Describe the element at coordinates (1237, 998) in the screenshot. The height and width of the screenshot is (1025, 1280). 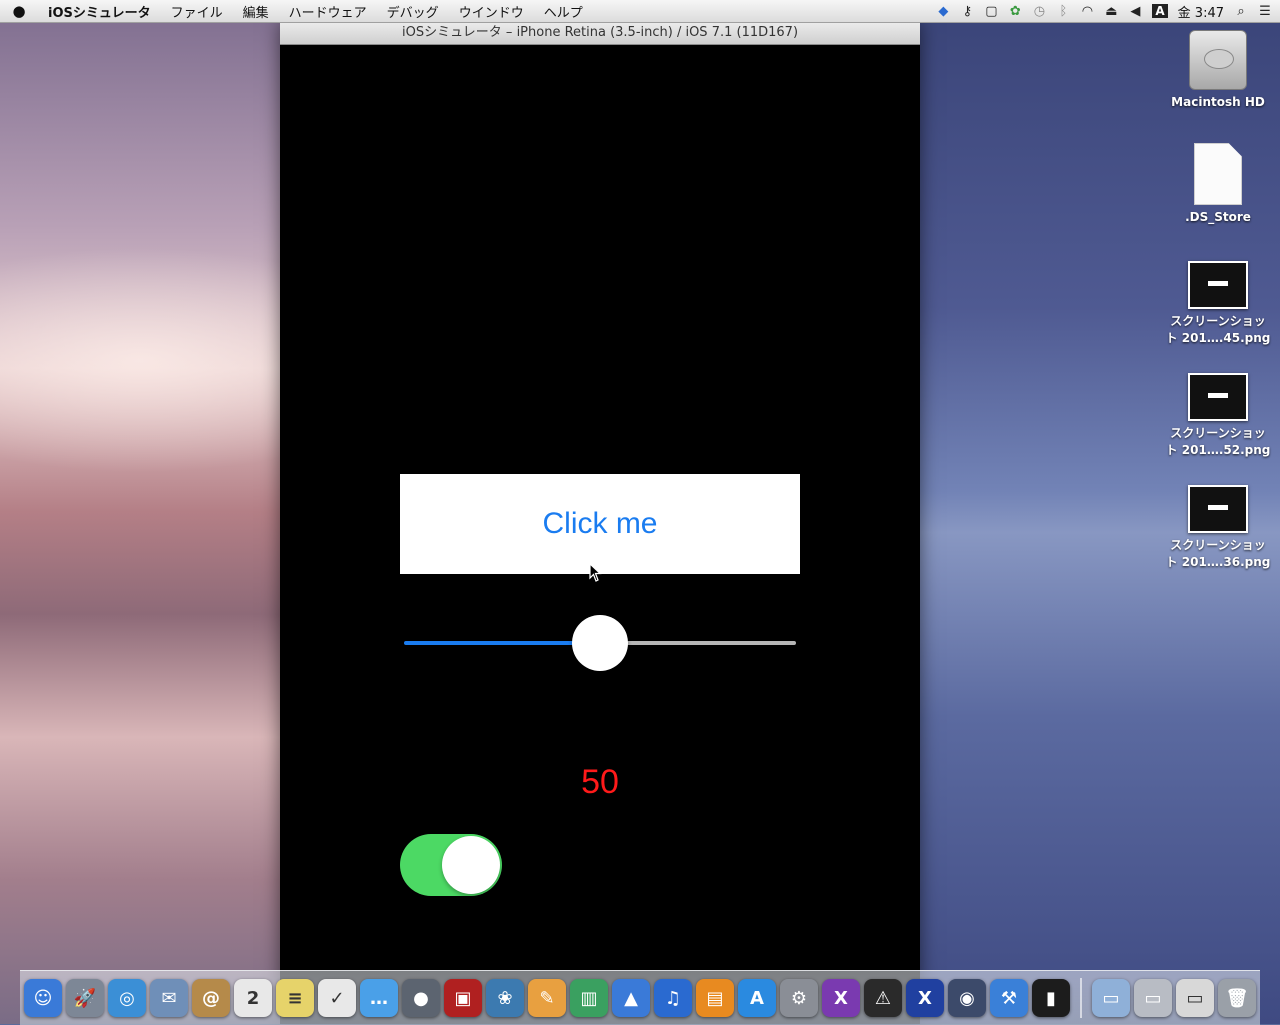
I see `trash-icon: 🗑` at that location.